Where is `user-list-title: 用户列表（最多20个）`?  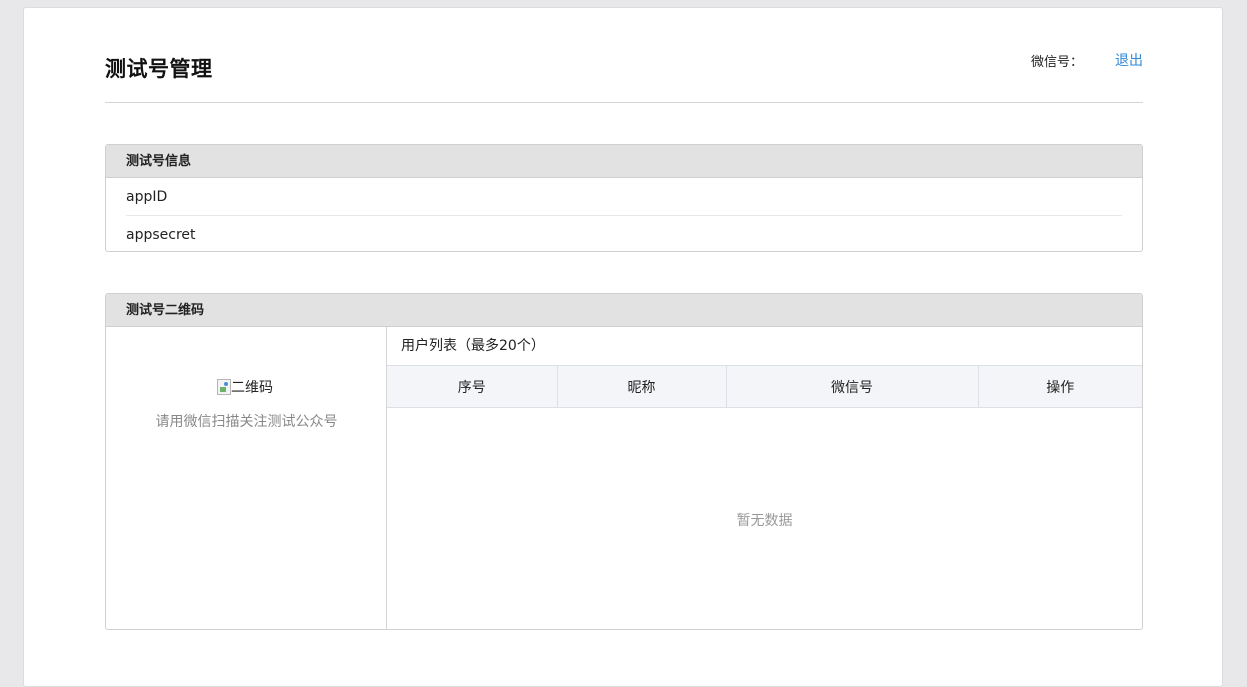
user-list-title: 用户列表（最多20个） is located at coordinates (473, 346).